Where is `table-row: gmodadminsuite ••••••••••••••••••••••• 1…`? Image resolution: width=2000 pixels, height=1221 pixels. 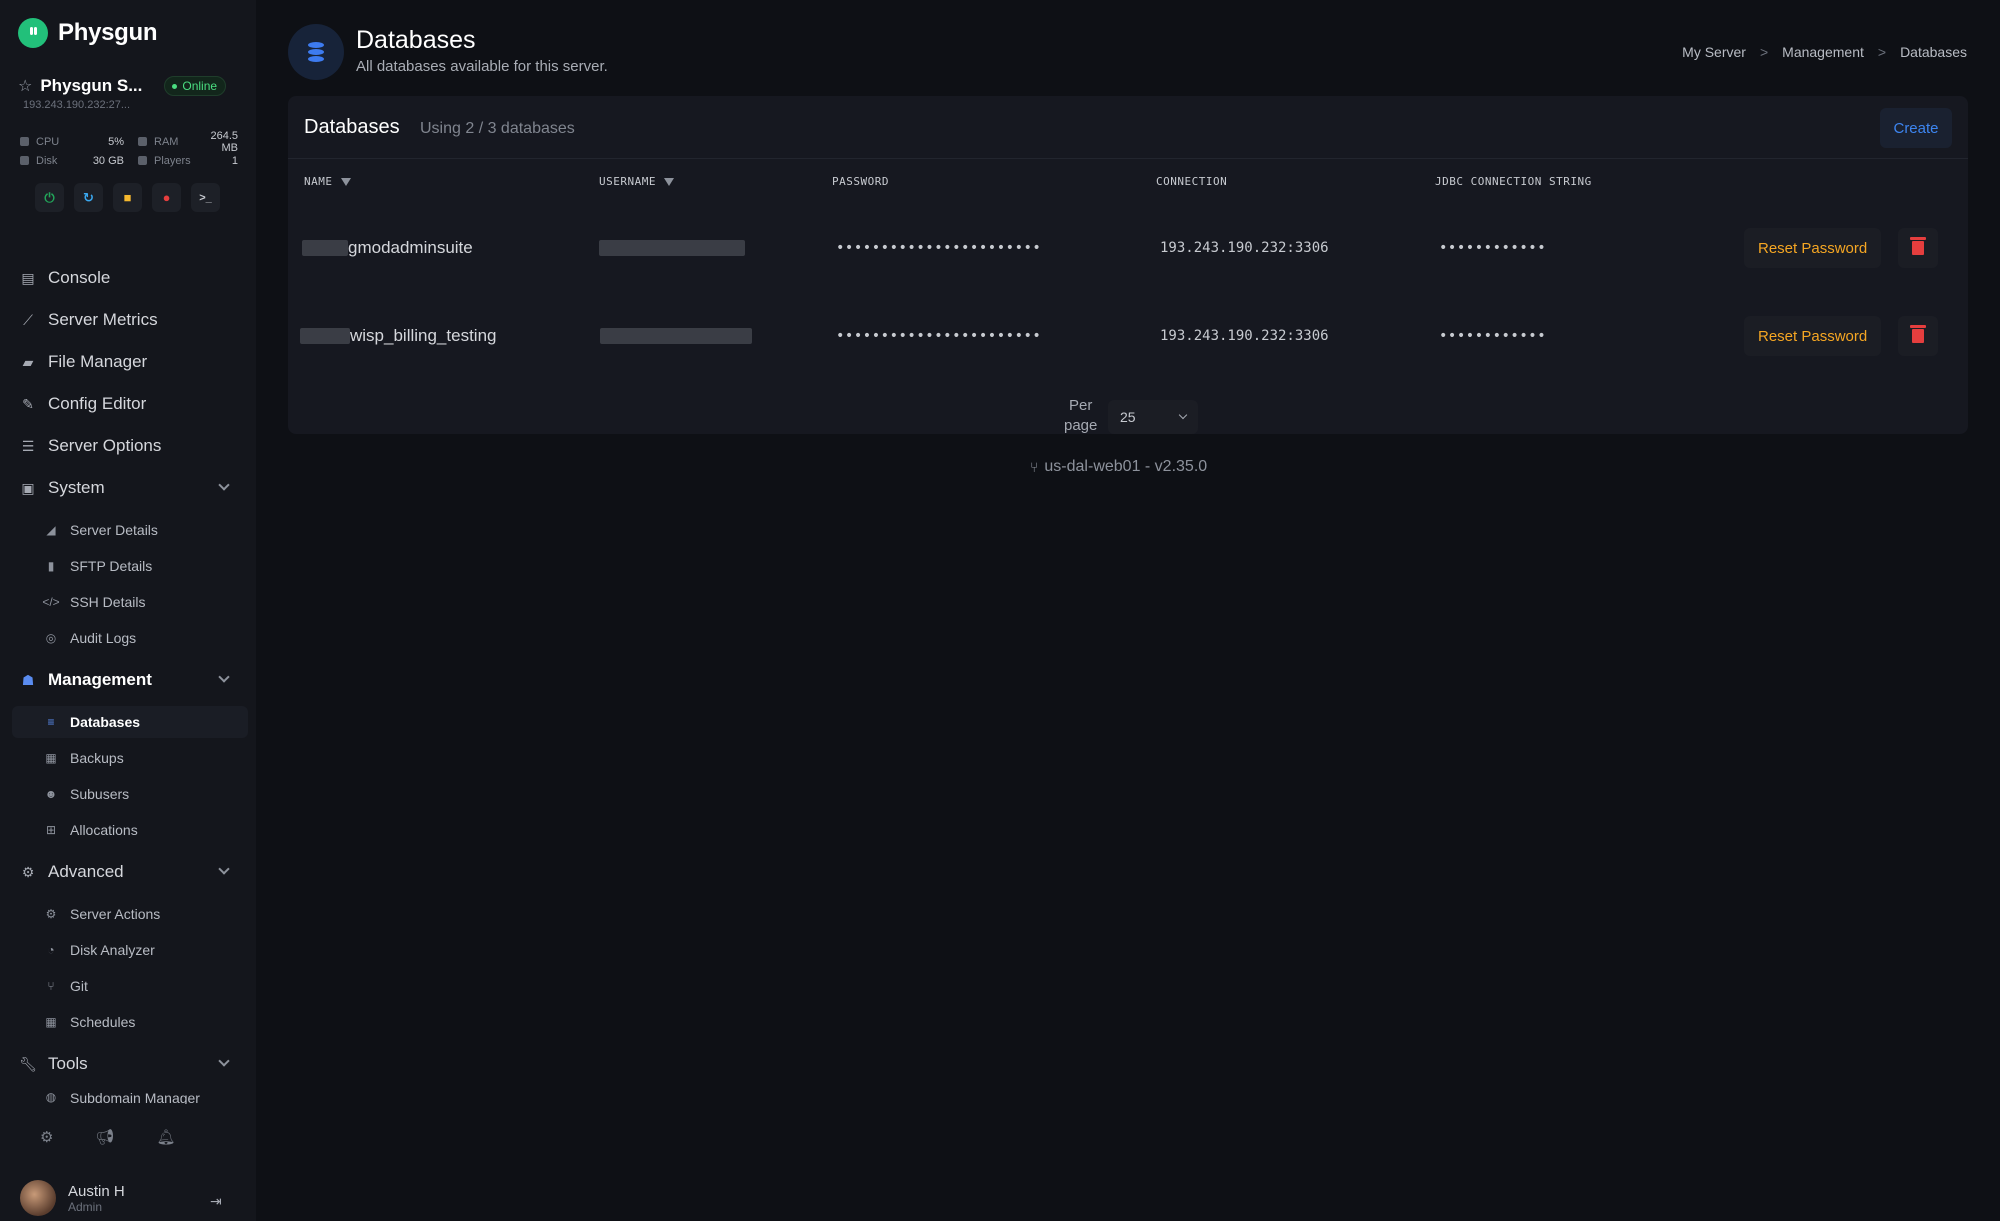
table-row: gmodadminsuite ••••••••••••••••••••••• 1… is located at coordinates (1128, 248).